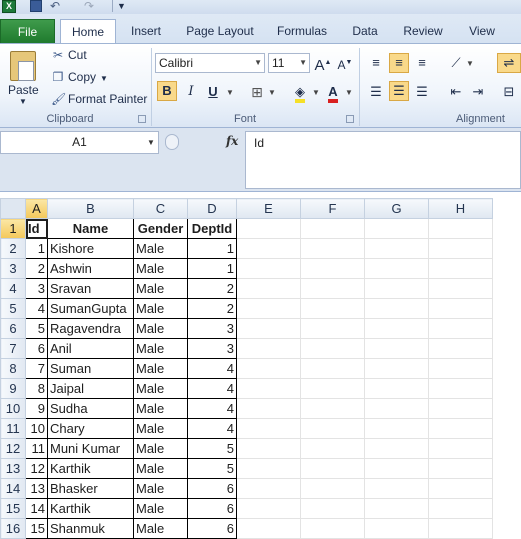 This screenshot has width=521, height=539. Describe the element at coordinates (482, 31) in the screenshot. I see `tab-view: View` at that location.